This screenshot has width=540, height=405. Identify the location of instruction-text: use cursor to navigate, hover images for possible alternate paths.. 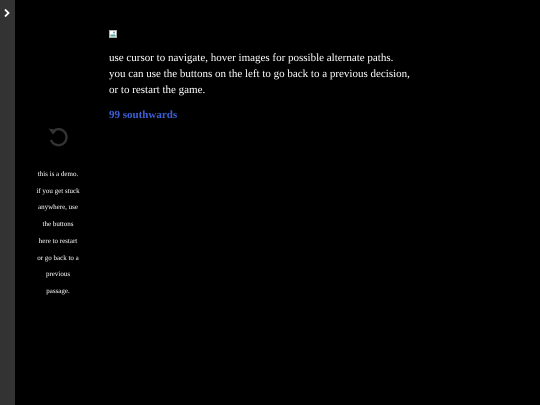
(251, 58).